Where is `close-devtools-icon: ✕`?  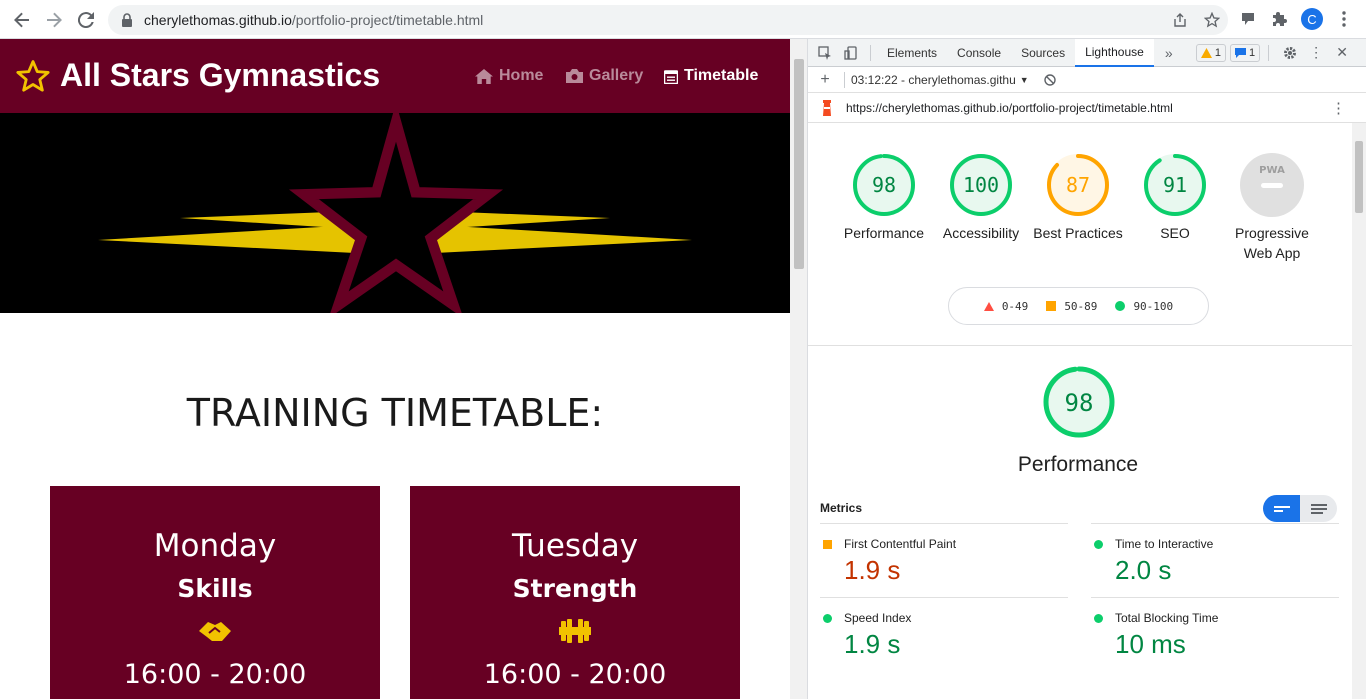 close-devtools-icon: ✕ is located at coordinates (1342, 52).